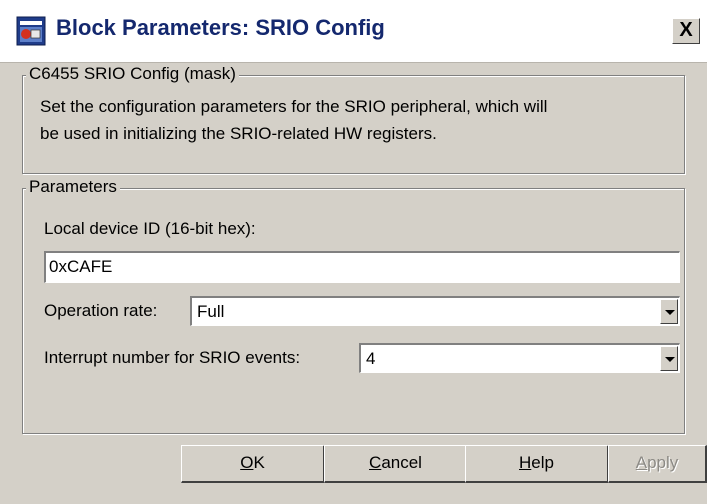 The height and width of the screenshot is (504, 707). What do you see at coordinates (537, 464) in the screenshot?
I see `help-button: Help` at bounding box center [537, 464].